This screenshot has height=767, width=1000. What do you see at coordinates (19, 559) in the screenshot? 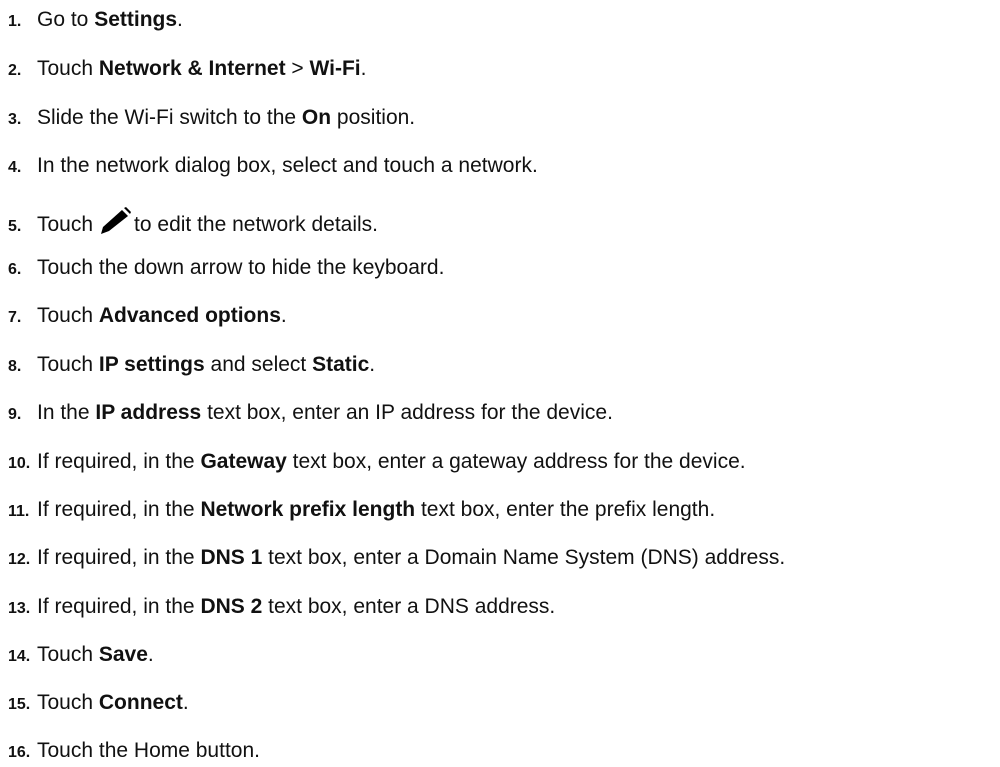
I see `step-number: 12.` at bounding box center [19, 559].